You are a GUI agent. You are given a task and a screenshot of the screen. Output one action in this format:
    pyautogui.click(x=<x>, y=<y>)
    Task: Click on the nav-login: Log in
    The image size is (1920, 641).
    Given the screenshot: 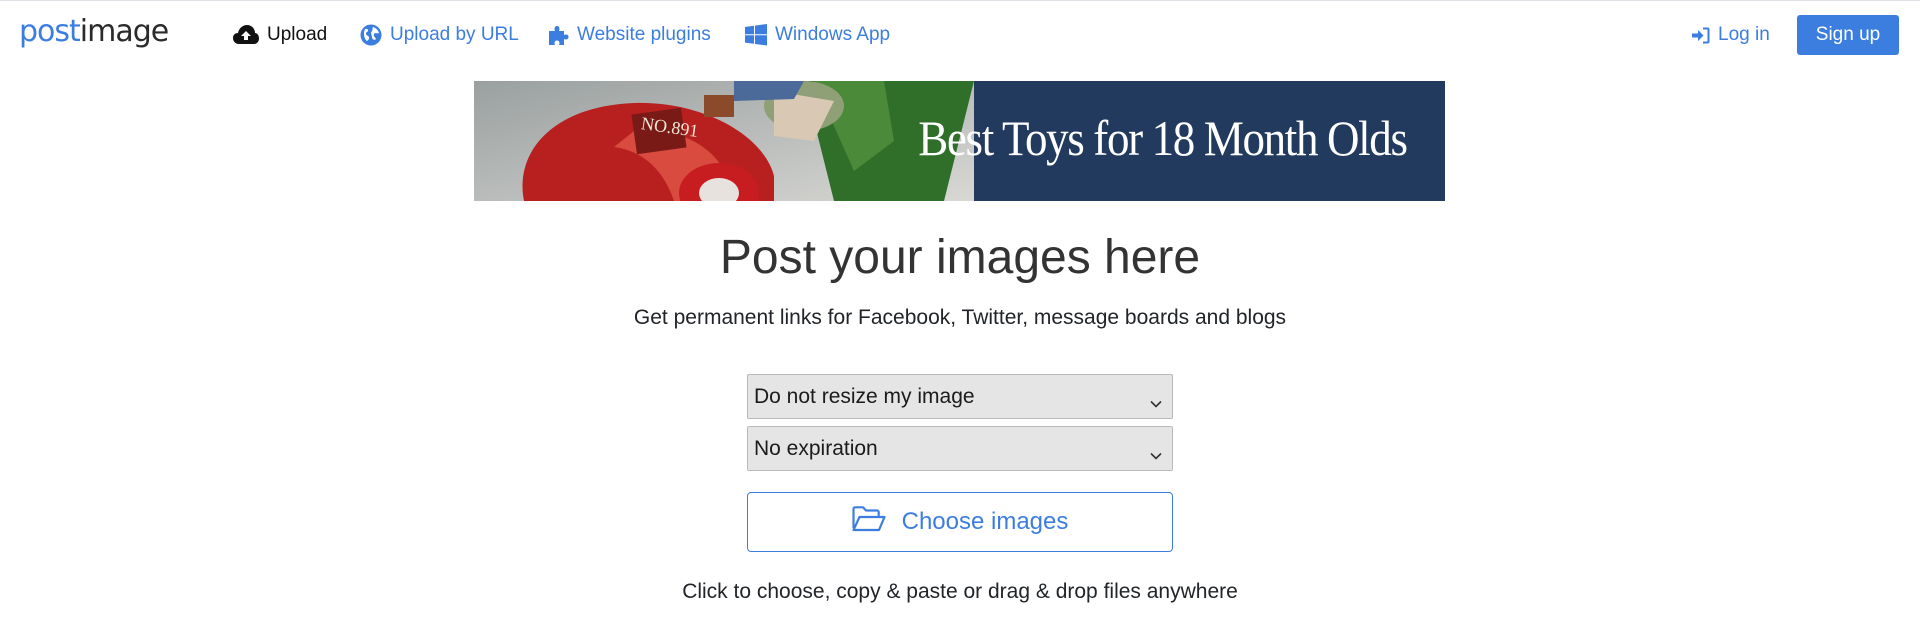 What is the action you would take?
    pyautogui.click(x=1731, y=35)
    